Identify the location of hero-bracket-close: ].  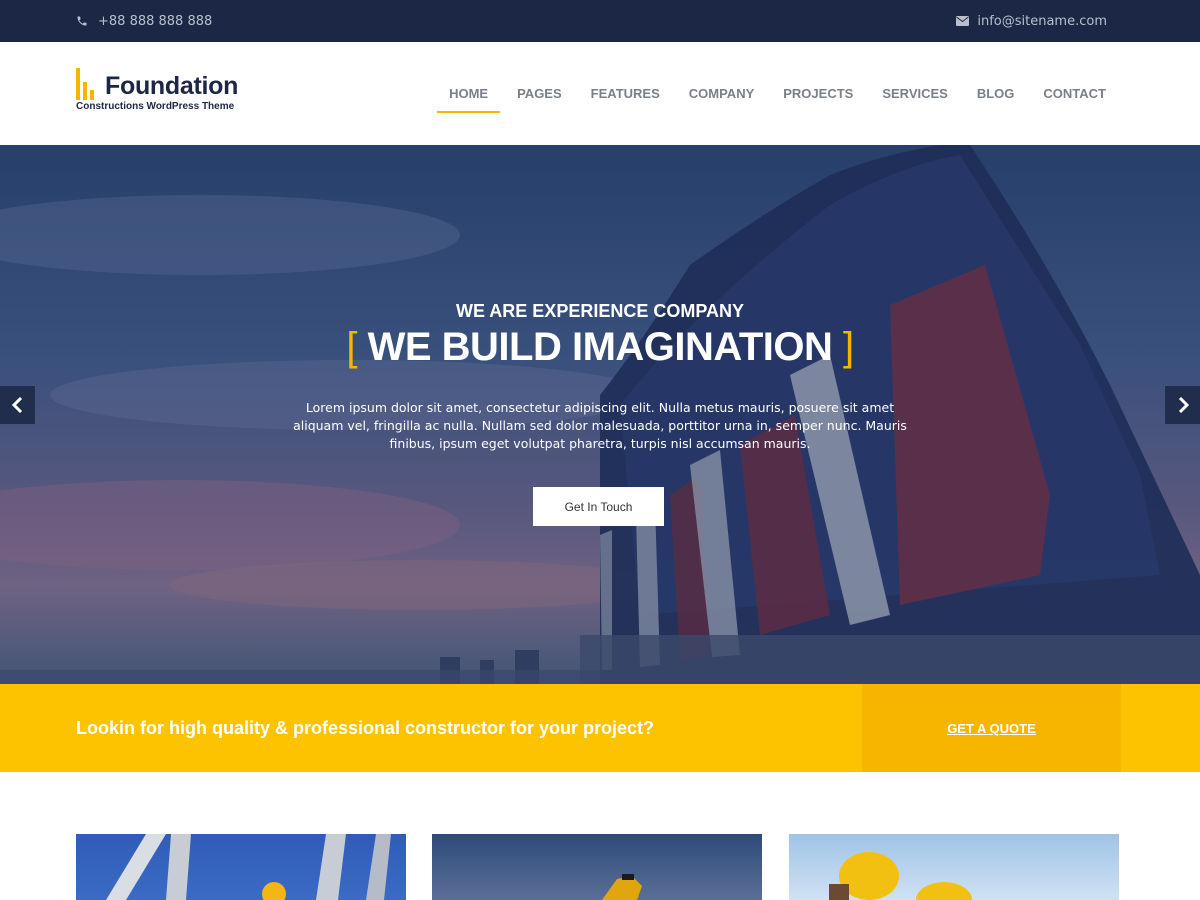
(848, 347).